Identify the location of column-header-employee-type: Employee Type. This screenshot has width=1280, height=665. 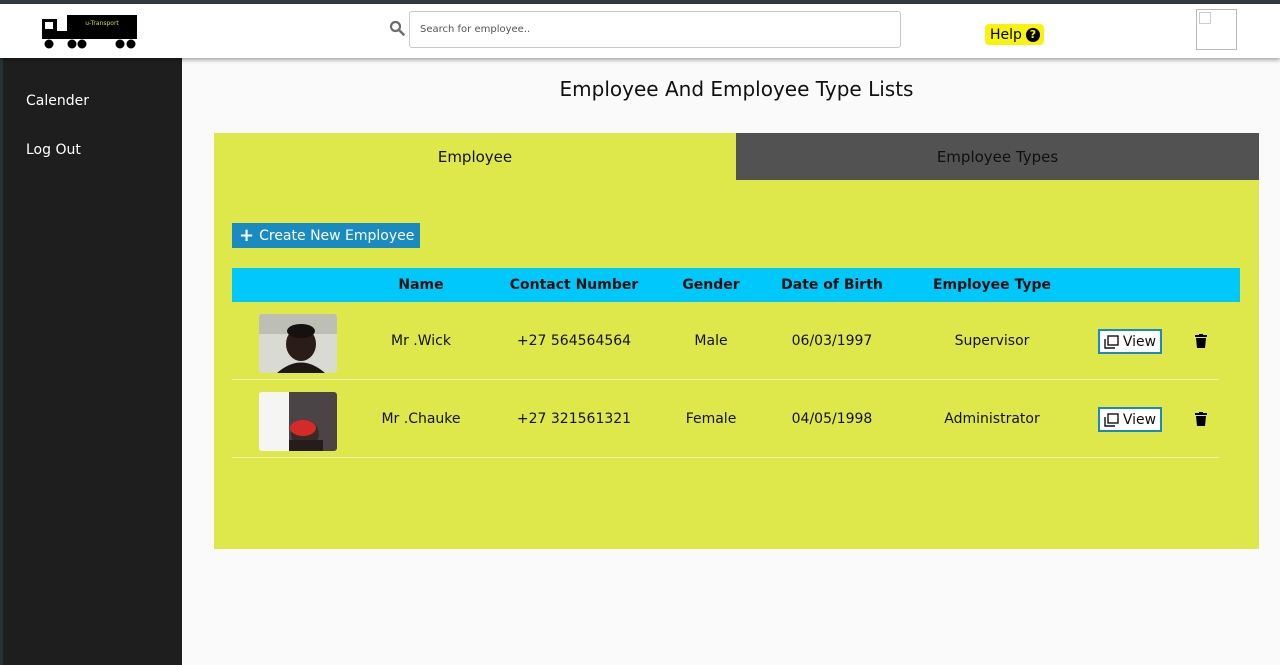
(992, 285).